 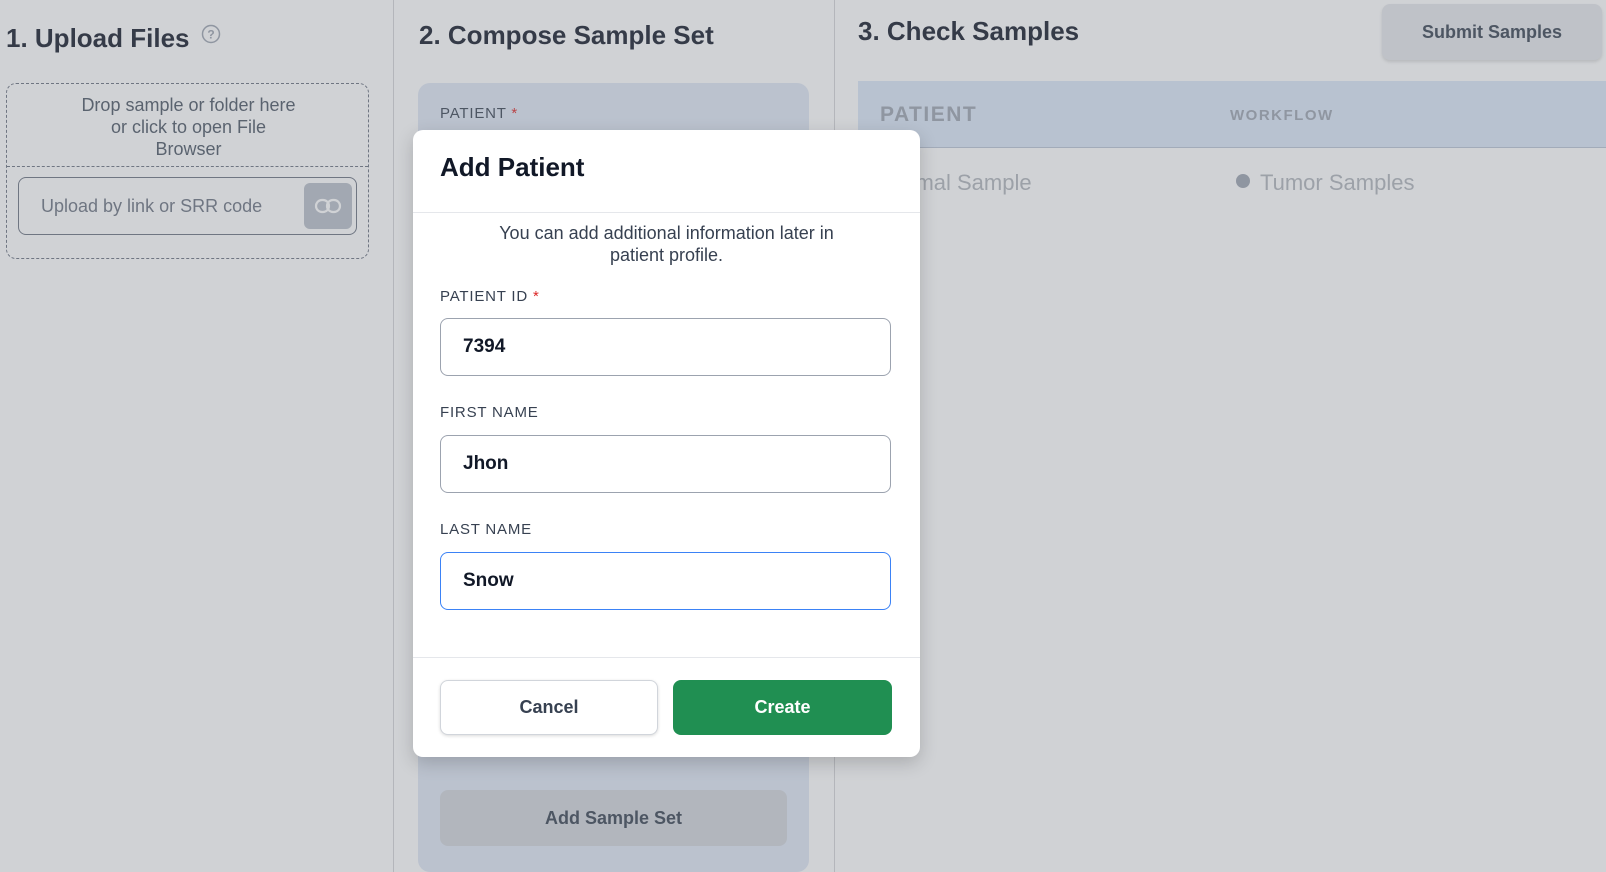 I want to click on last-name-label: LAST NAME, so click(x=486, y=529).